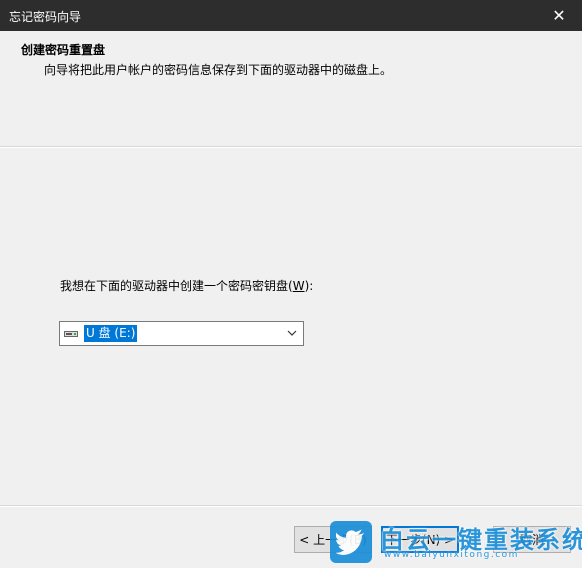 The image size is (582, 568). What do you see at coordinates (309, 286) in the screenshot?
I see `drive-prompt-tail: ):` at bounding box center [309, 286].